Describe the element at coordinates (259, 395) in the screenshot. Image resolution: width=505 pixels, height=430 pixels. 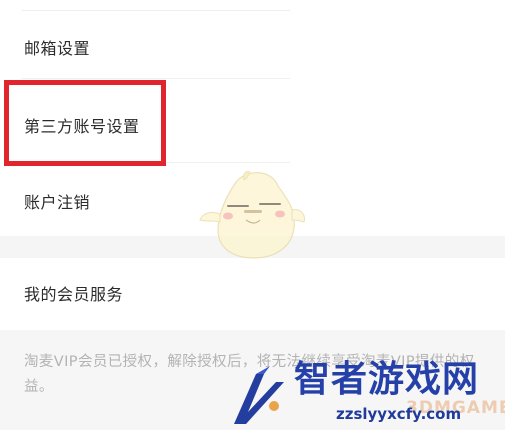
I see `watermark-logo-icon` at that location.